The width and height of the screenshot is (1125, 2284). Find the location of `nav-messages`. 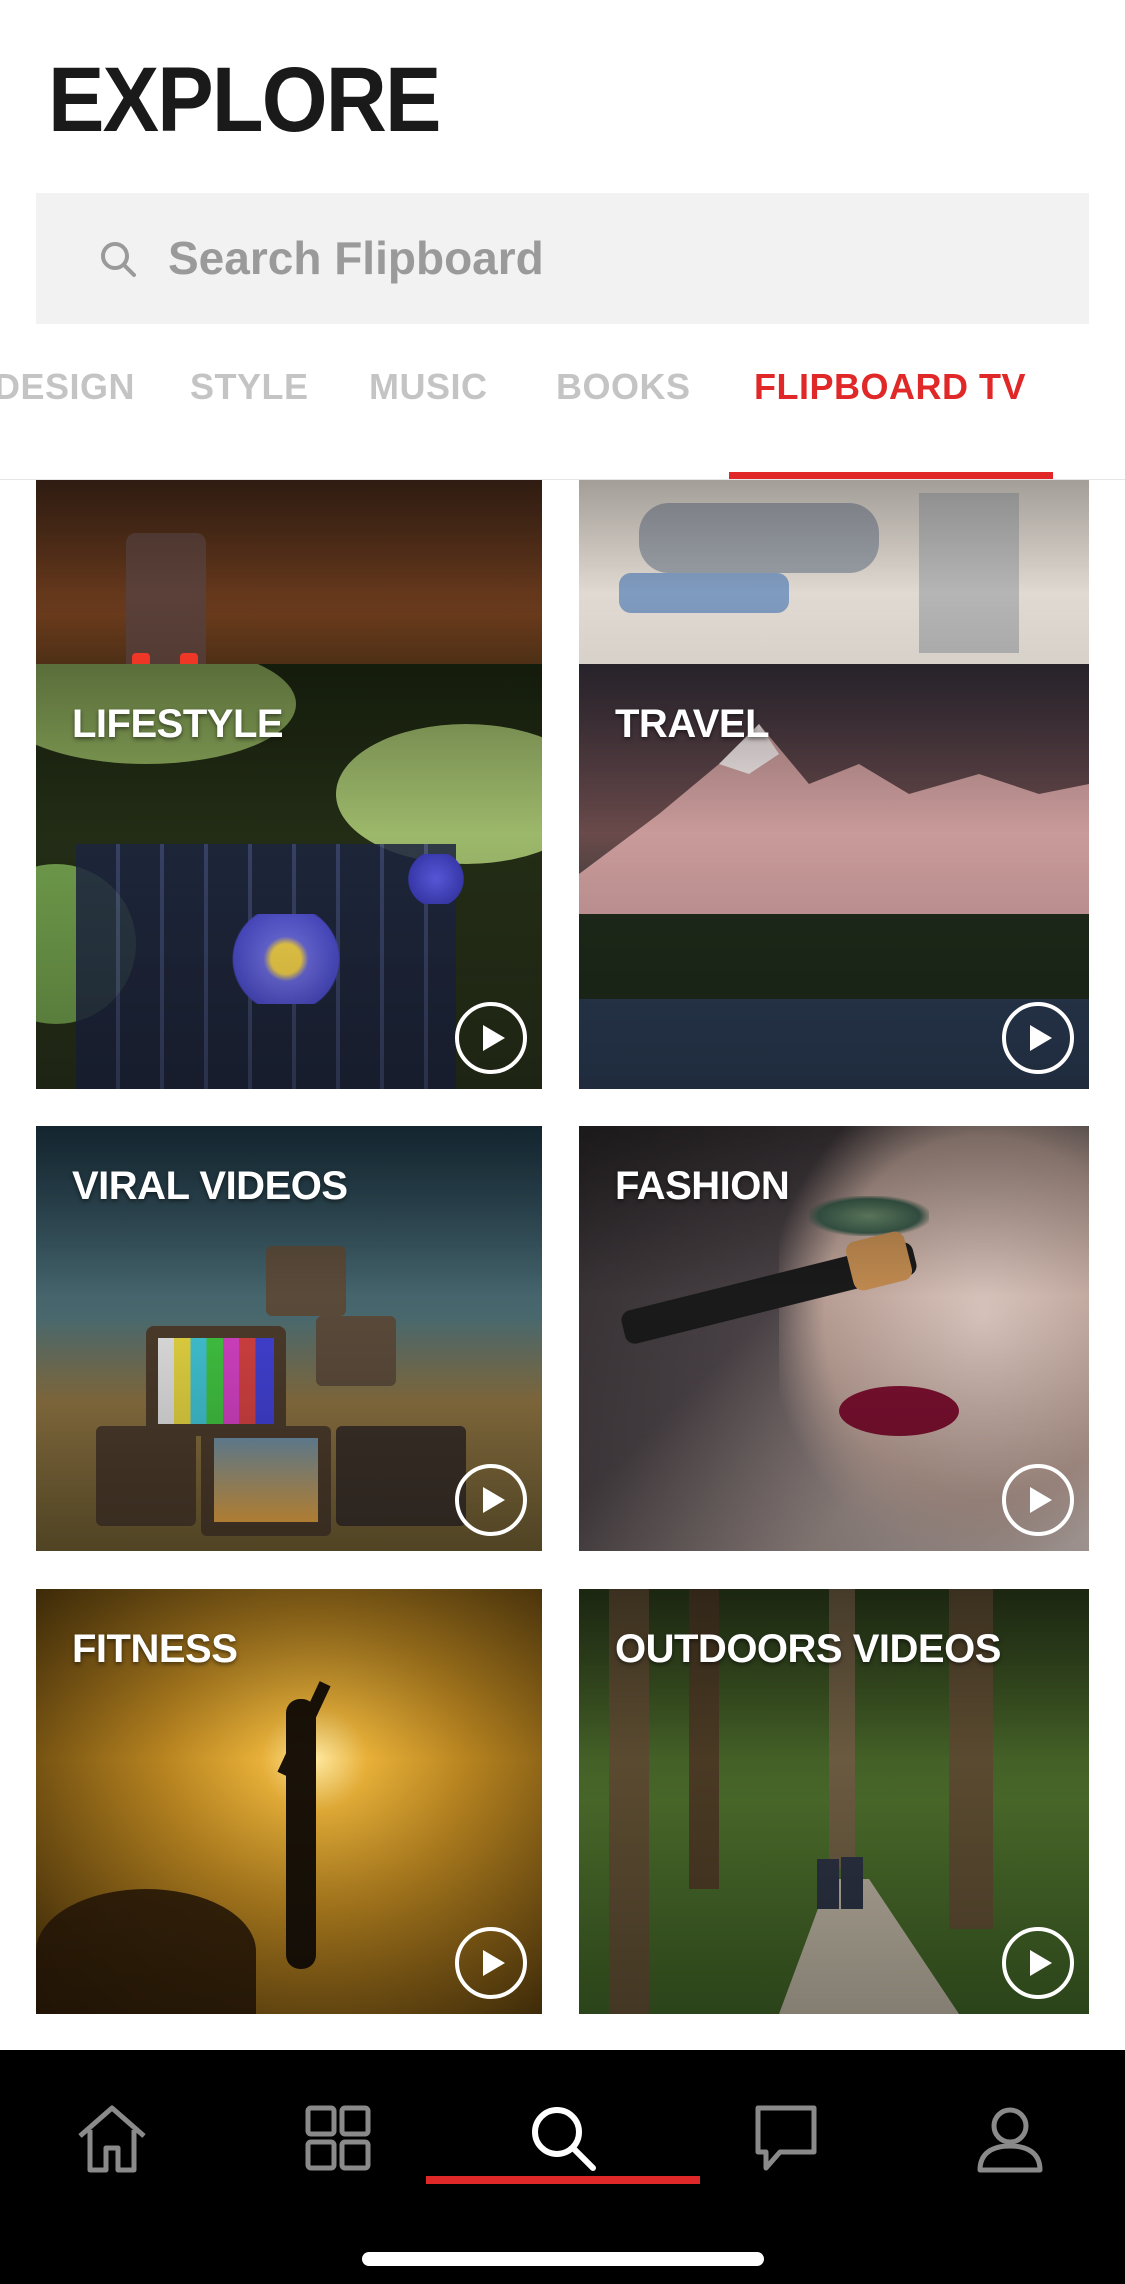

nav-messages is located at coordinates (786, 2138).